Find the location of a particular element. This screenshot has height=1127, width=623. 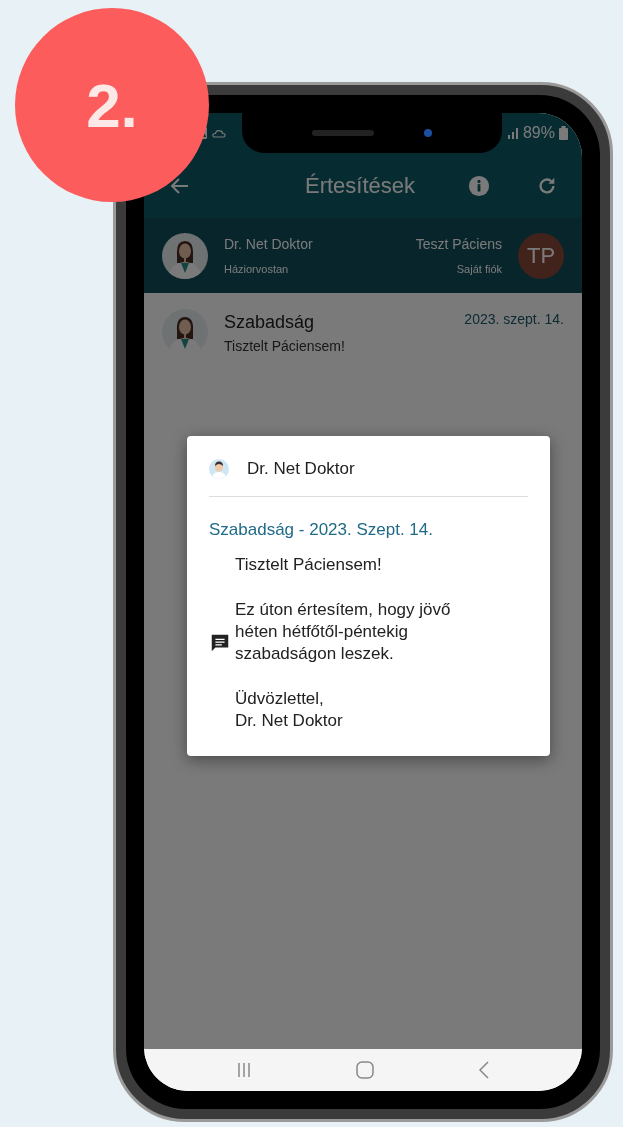

sender-name: Dr. Net Doktor is located at coordinates (301, 469).